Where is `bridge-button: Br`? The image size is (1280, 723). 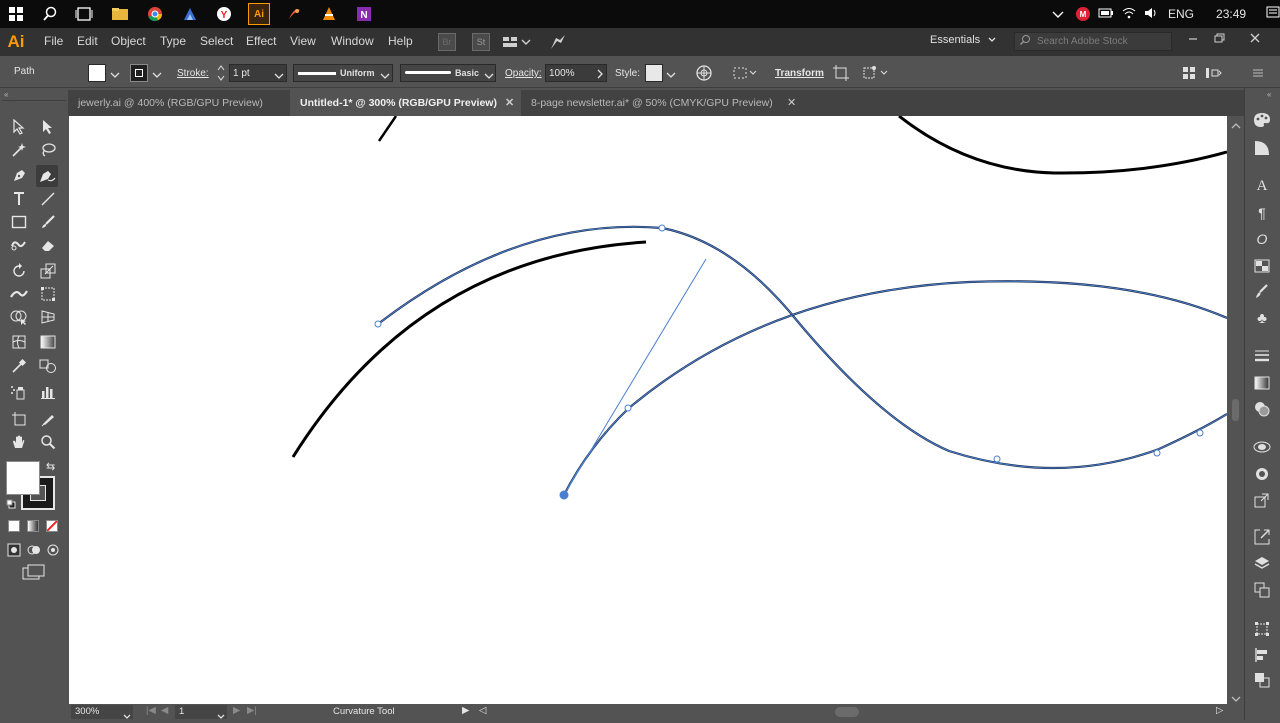
bridge-button: Br is located at coordinates (447, 42).